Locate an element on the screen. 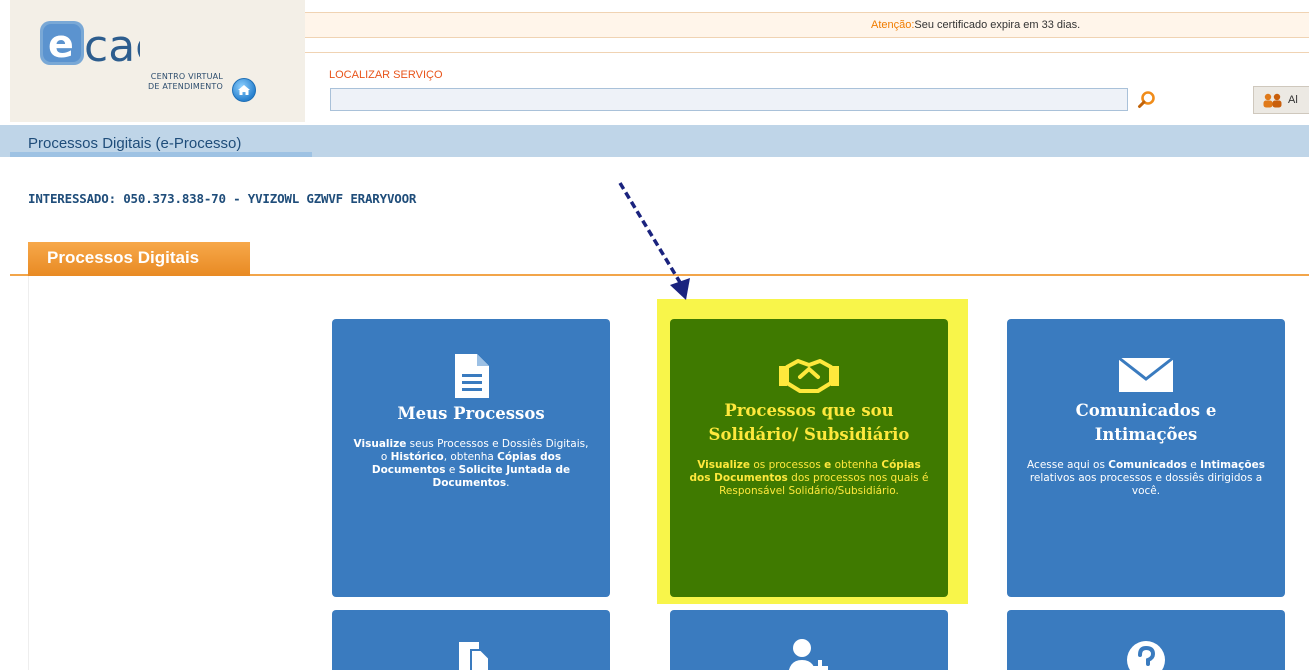 Image resolution: width=1309 pixels, height=670 pixels. side-button-label: Al is located at coordinates (1293, 100).